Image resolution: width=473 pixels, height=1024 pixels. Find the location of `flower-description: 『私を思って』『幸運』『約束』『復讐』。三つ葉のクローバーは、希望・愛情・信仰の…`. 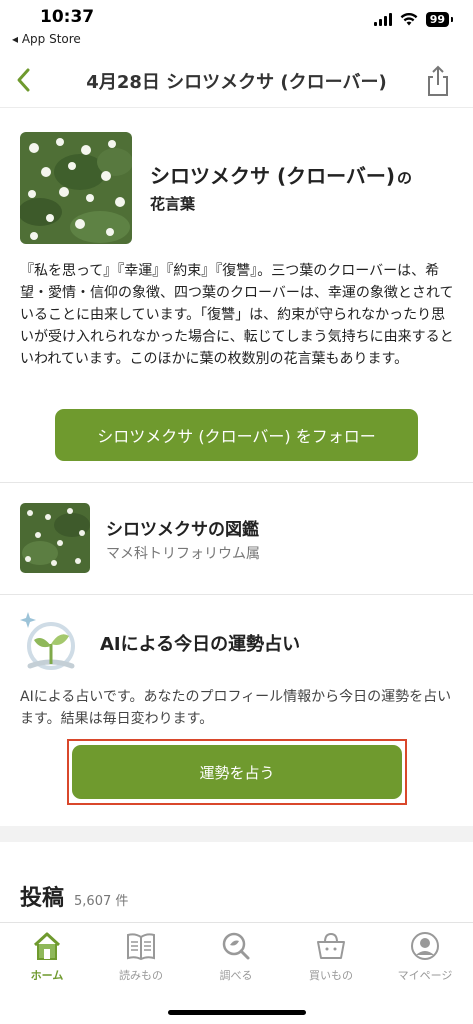

flower-description: 『私を思って』『幸運』『約束』『復讐』。三つ葉のクローバーは、希望・愛情・信仰の… is located at coordinates (237, 315).